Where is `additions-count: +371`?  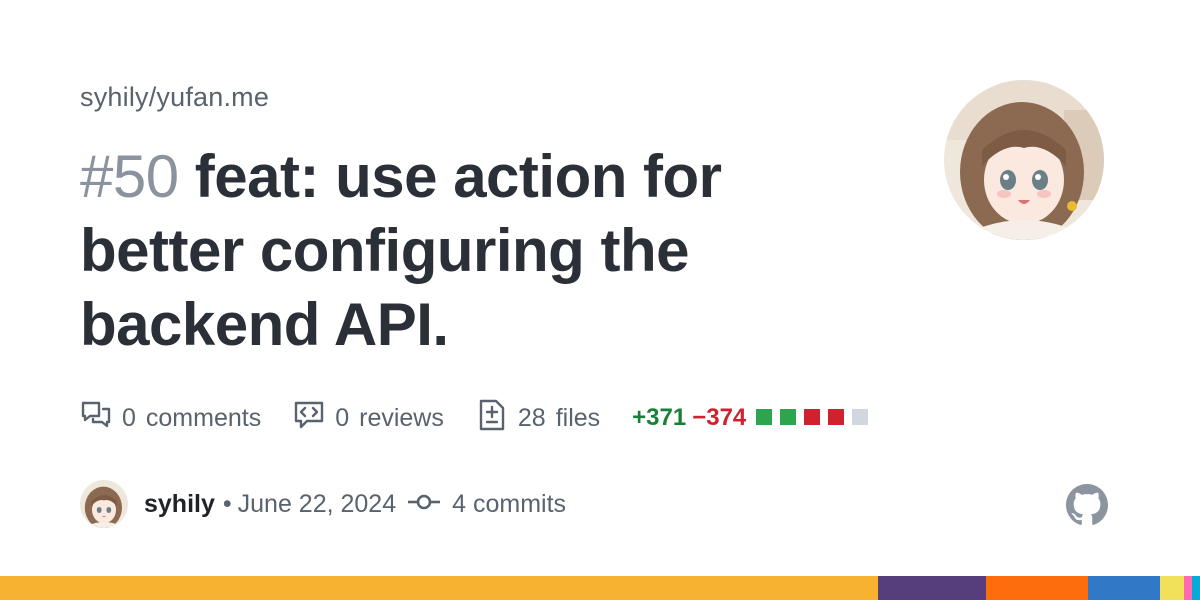 additions-count: +371 is located at coordinates (659, 417).